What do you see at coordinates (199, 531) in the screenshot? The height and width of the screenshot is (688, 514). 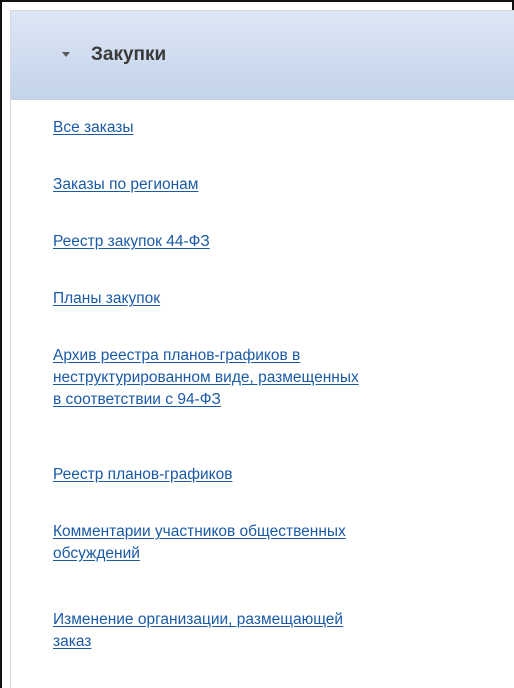 I see `link-text: Комментарии участников общественных` at bounding box center [199, 531].